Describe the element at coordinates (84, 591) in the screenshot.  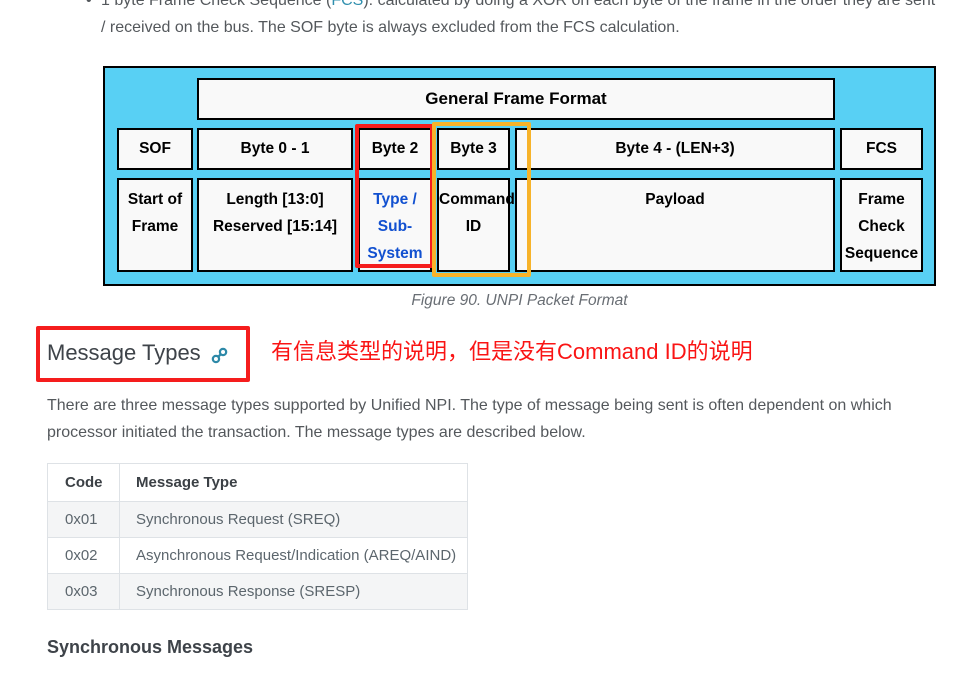
I see `cell-code: 0x03` at that location.